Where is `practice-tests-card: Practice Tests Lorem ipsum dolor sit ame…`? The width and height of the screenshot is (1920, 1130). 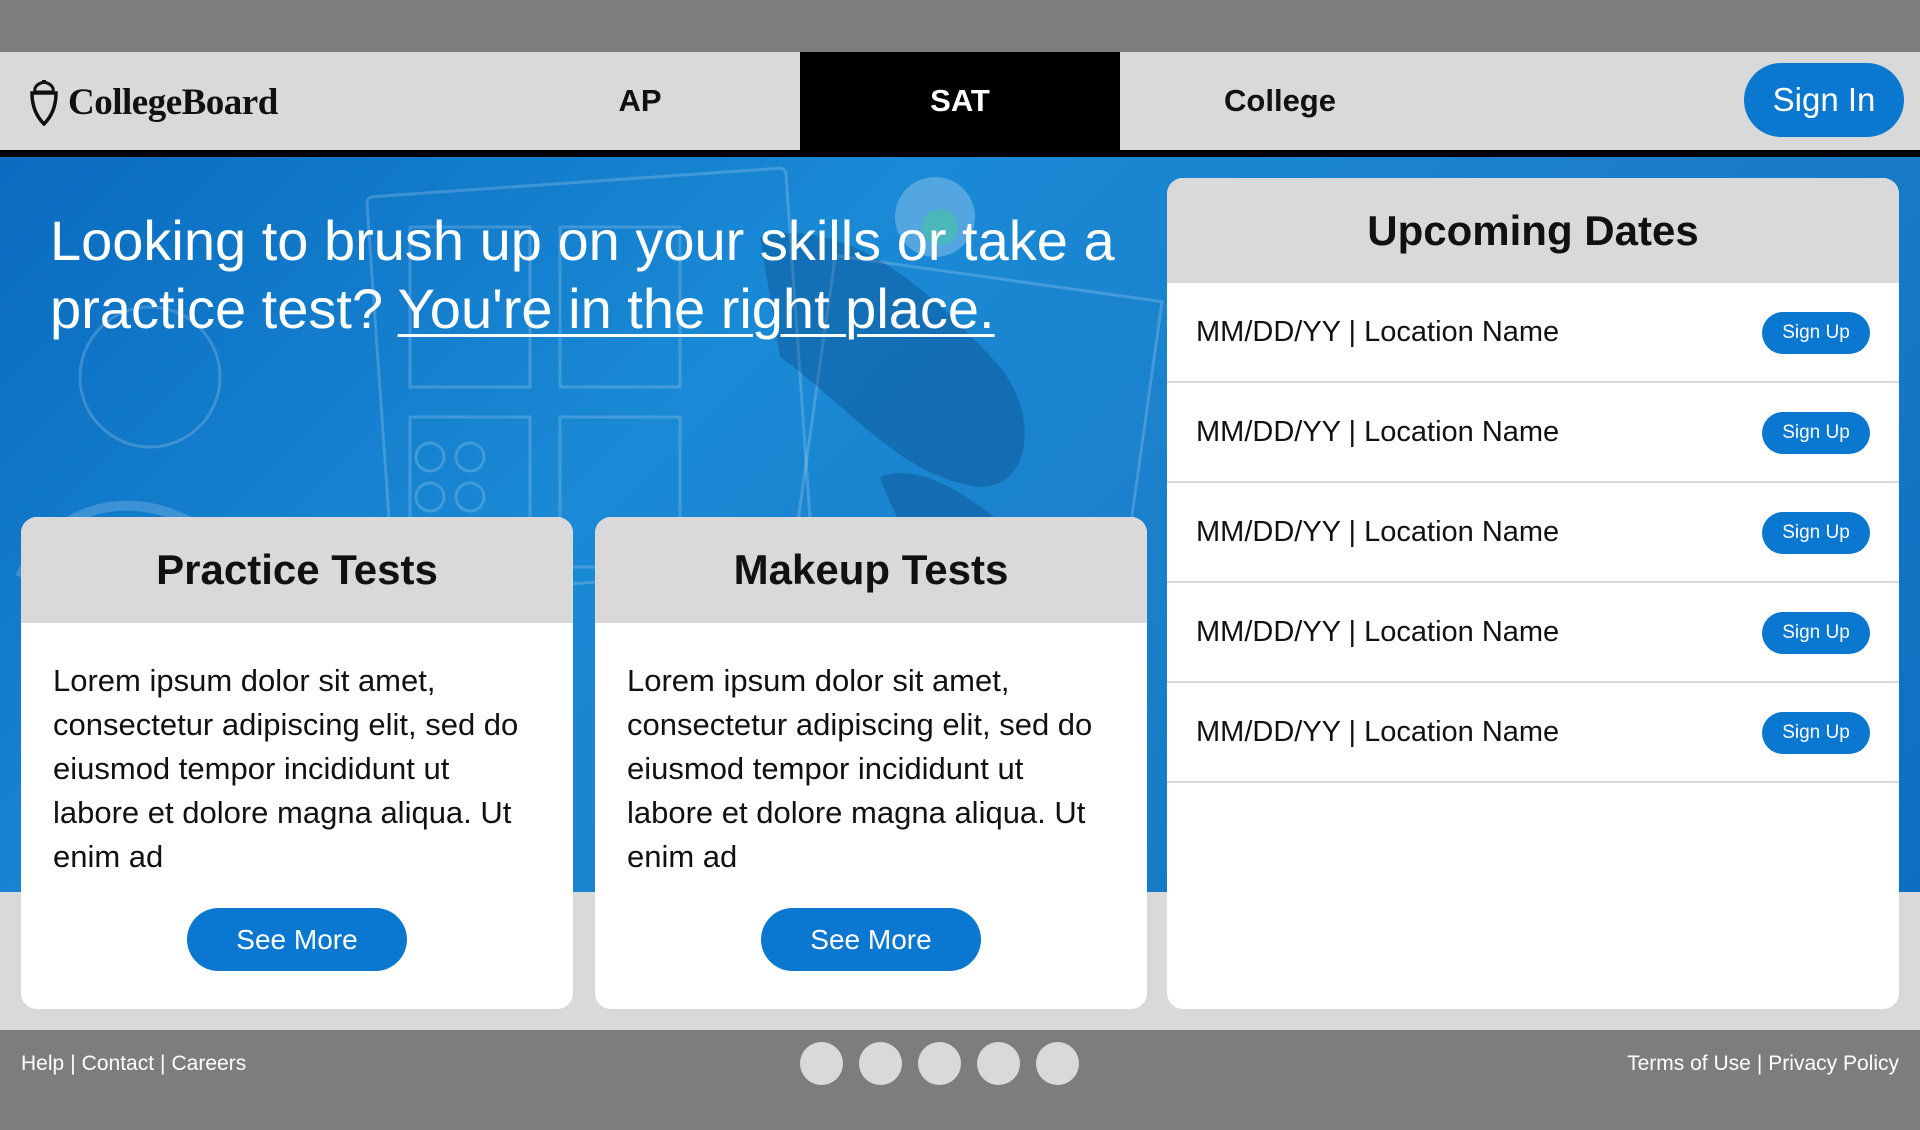 practice-tests-card: Practice Tests Lorem ipsum dolor sit ame… is located at coordinates (297, 763).